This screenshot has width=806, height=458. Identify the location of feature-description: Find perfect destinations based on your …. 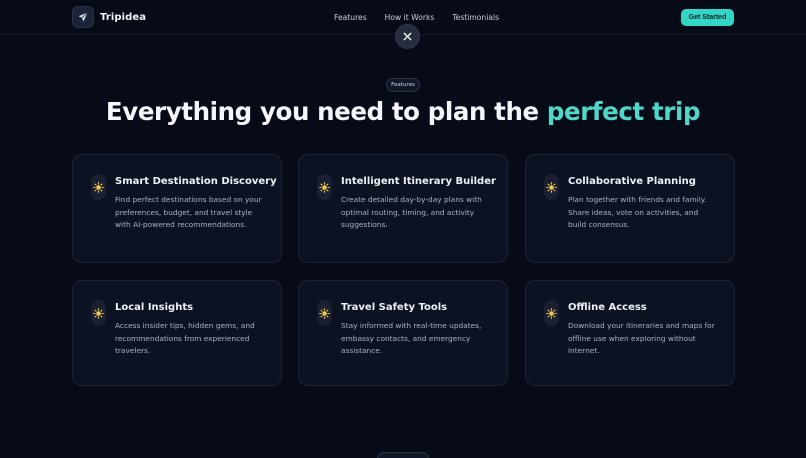
(188, 212).